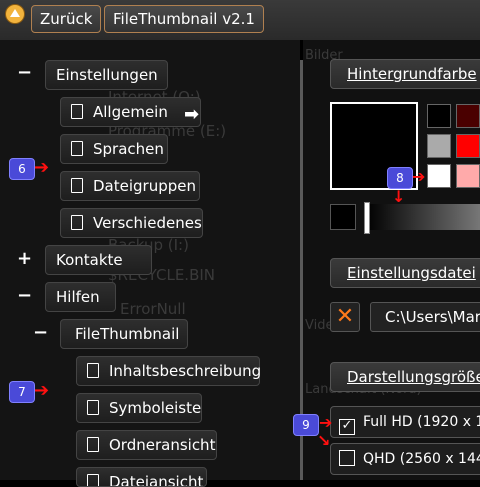  I want to click on annotation-badge: 7, so click(22, 392).